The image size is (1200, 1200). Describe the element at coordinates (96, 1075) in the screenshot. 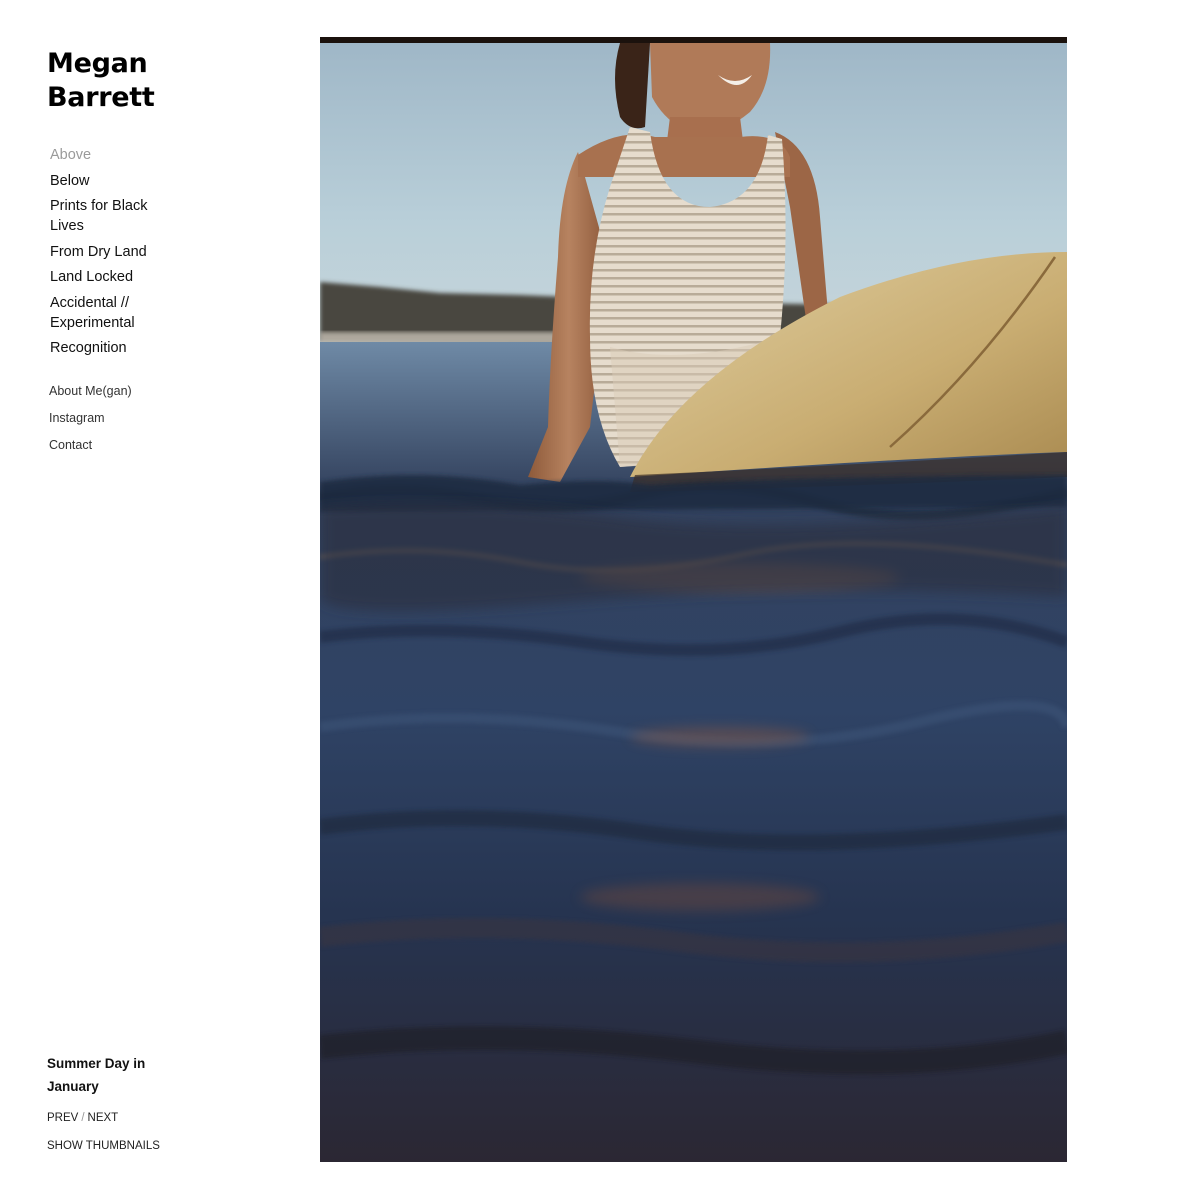

I see `image-caption: Summer Day in January` at that location.